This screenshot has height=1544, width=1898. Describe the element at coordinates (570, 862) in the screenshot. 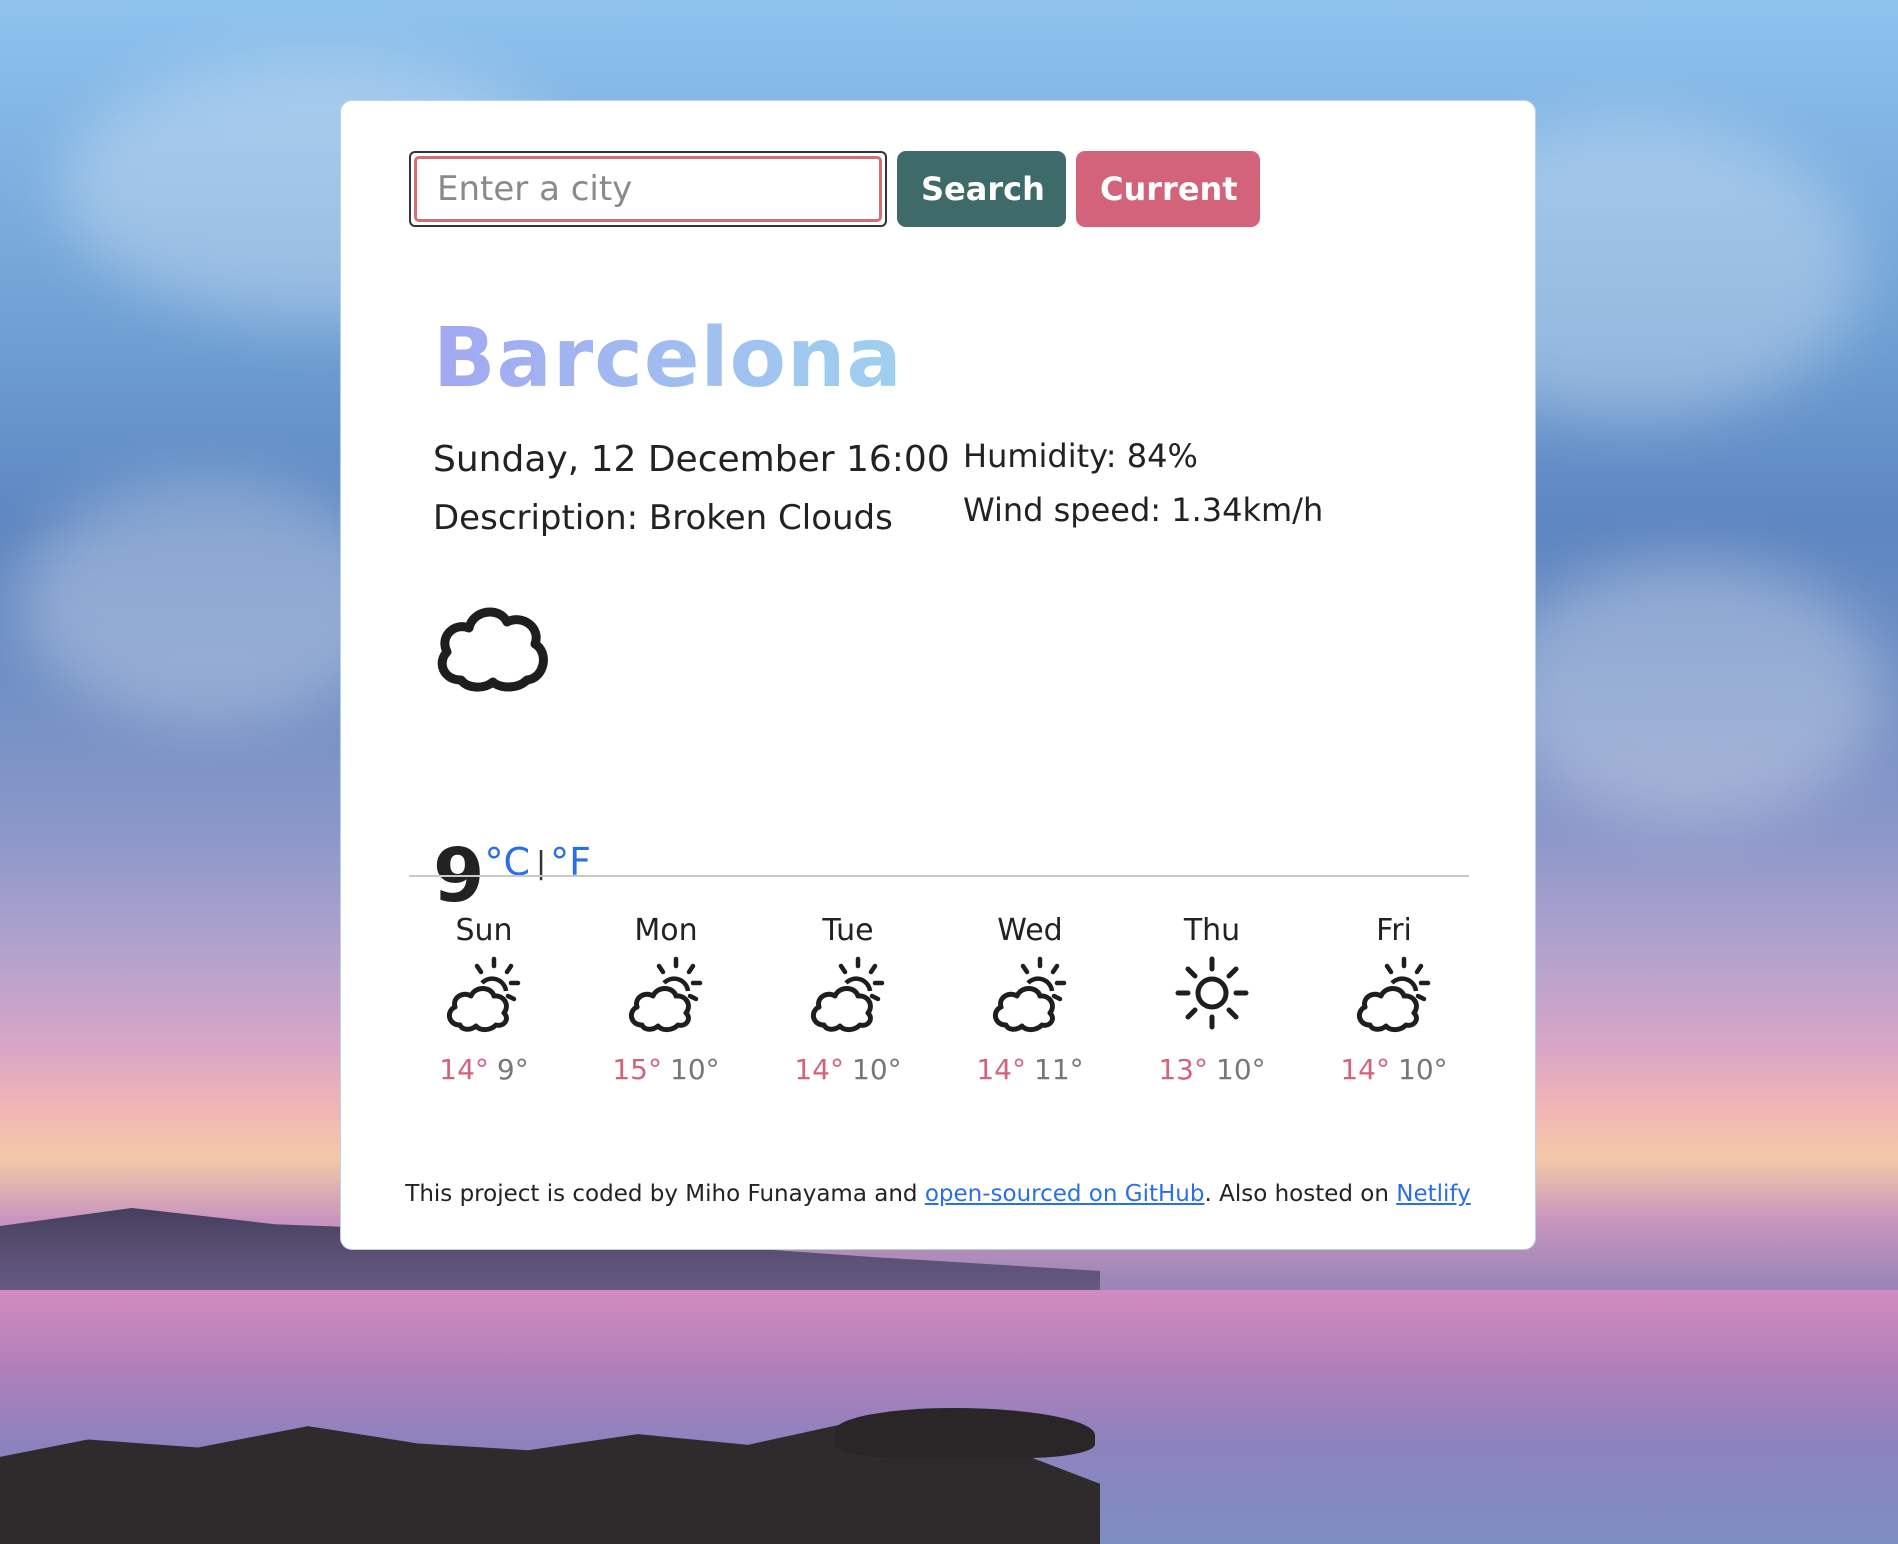

I see `fahrenheit-link: °F` at that location.